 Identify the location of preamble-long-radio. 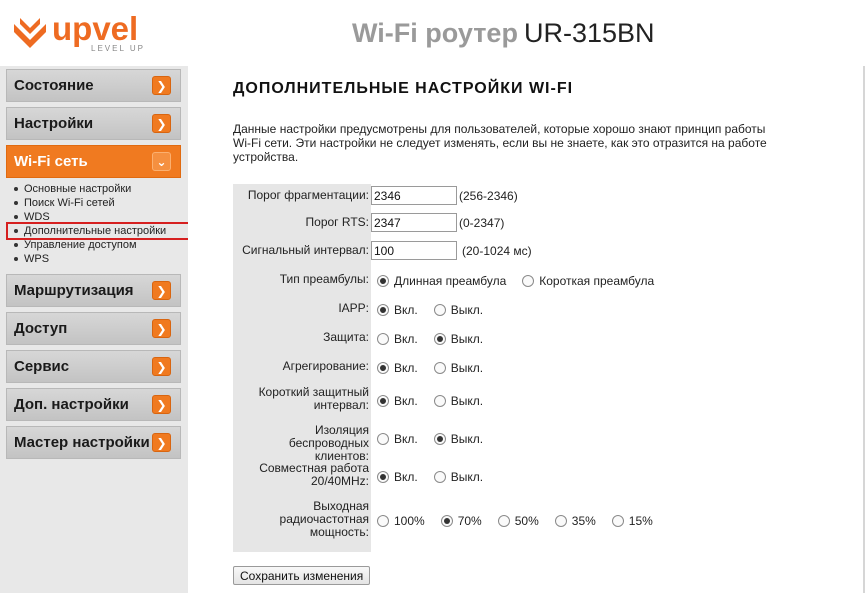
(383, 281).